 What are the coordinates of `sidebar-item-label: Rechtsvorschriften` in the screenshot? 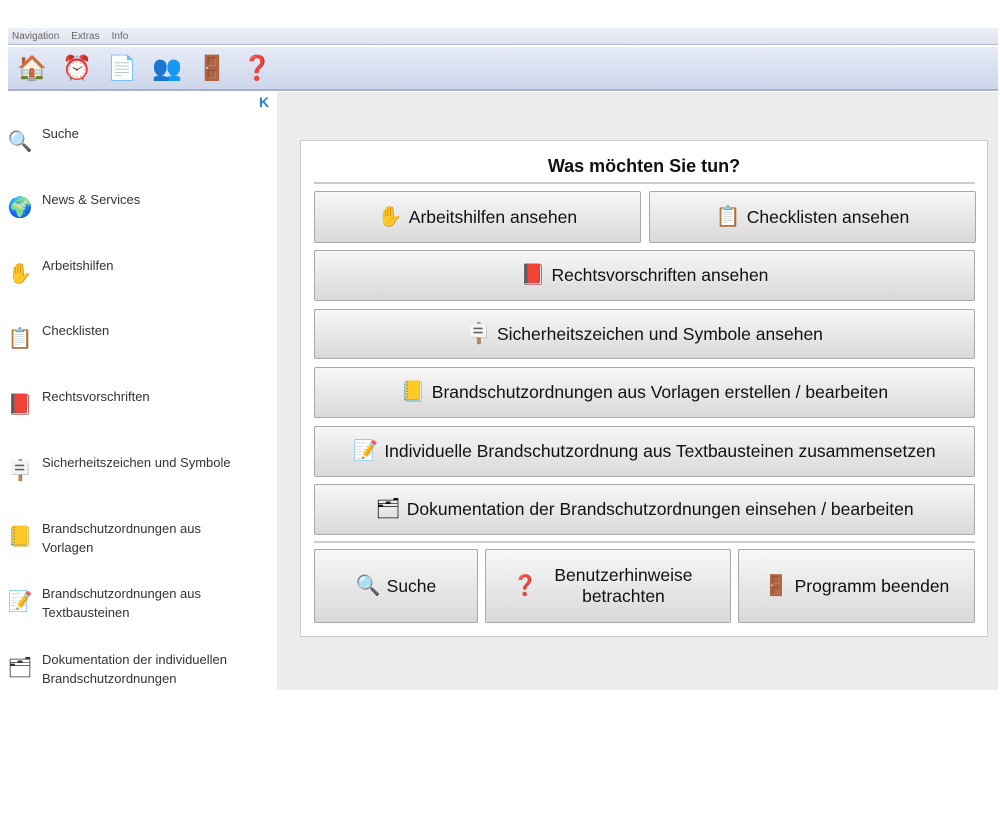 It's located at (96, 396).